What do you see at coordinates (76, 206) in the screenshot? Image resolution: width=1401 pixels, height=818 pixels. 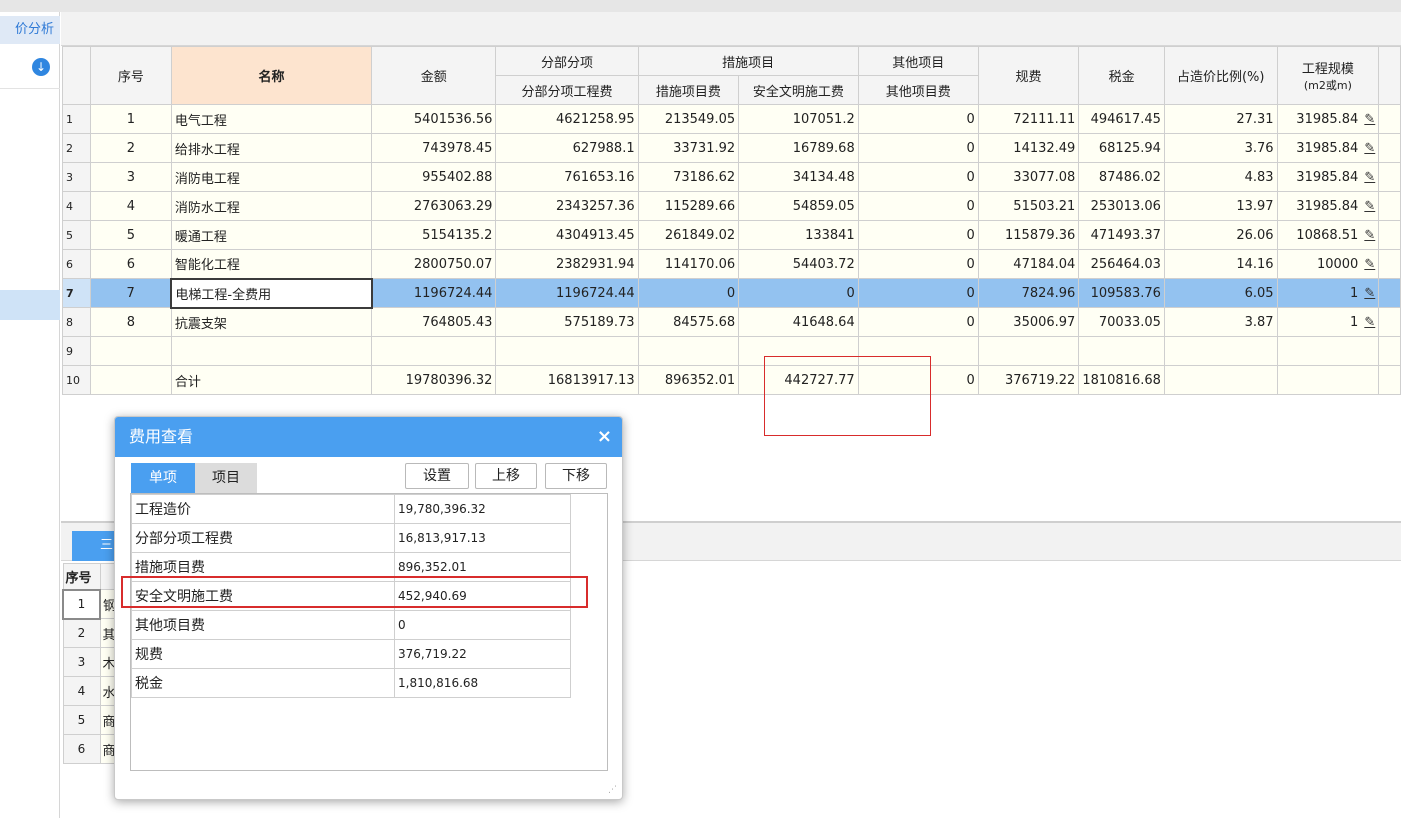 I see `row-number: 4` at bounding box center [76, 206].